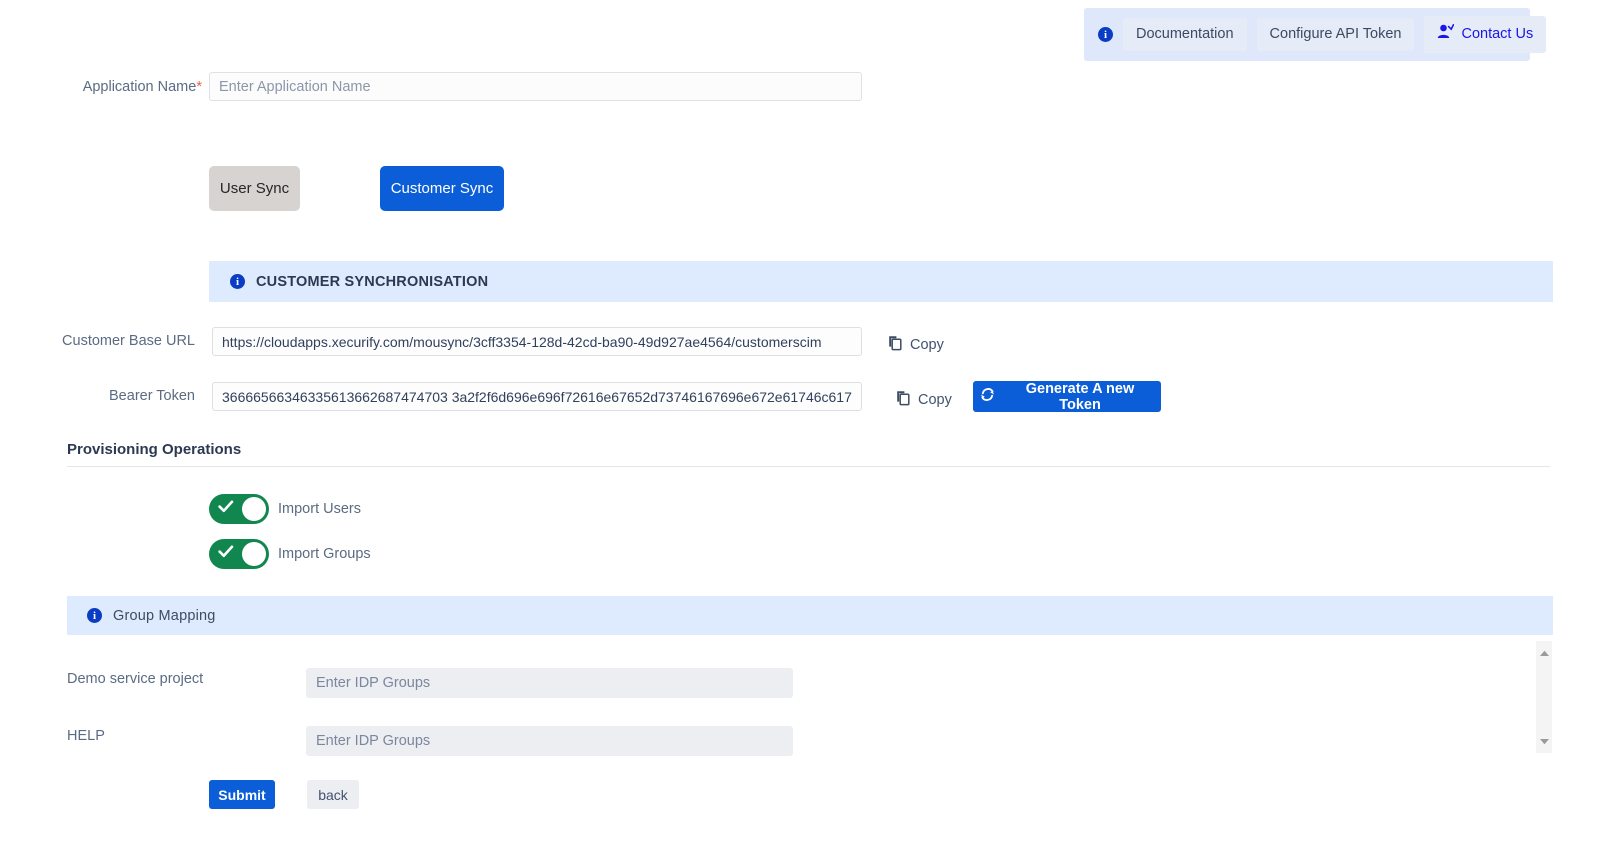 Image resolution: width=1607 pixels, height=858 pixels. What do you see at coordinates (1185, 34) in the screenshot?
I see `documentation-button: Documentation` at bounding box center [1185, 34].